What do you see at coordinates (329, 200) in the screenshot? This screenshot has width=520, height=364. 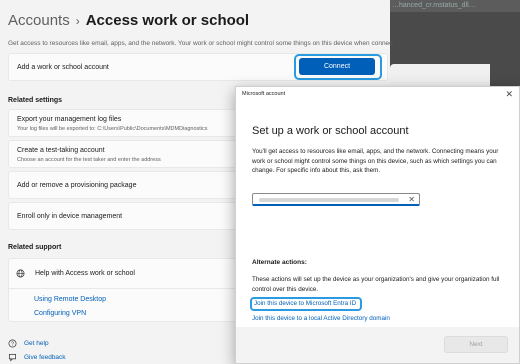 I see `email-field-value` at bounding box center [329, 200].